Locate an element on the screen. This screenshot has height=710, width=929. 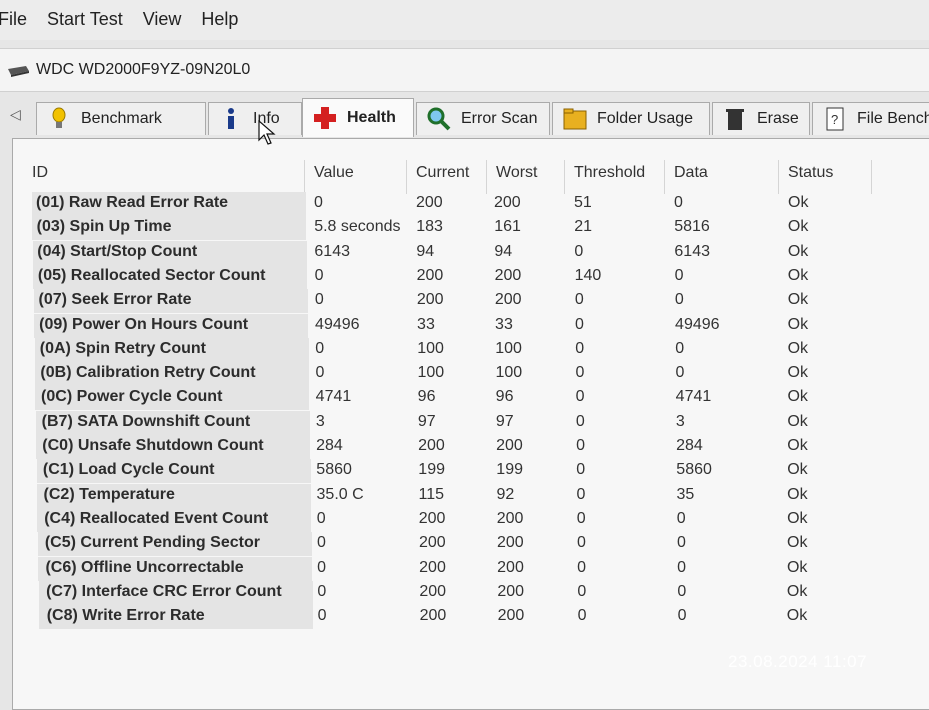
tab-error-scan: Error Scan is located at coordinates (483, 118).